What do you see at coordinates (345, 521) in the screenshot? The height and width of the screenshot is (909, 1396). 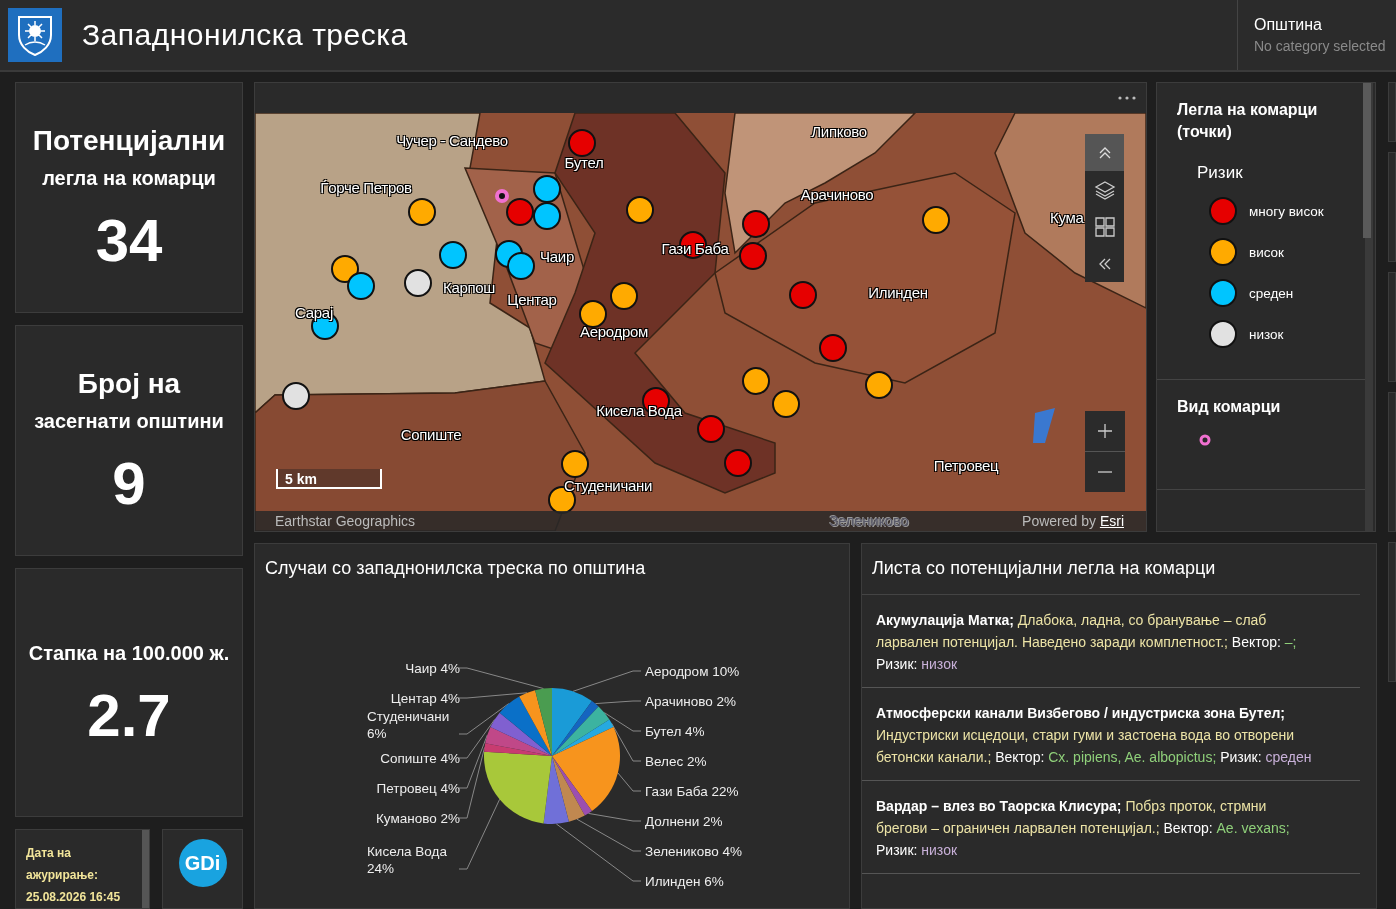 I see `attribution-text: Earthstar Geographics` at bounding box center [345, 521].